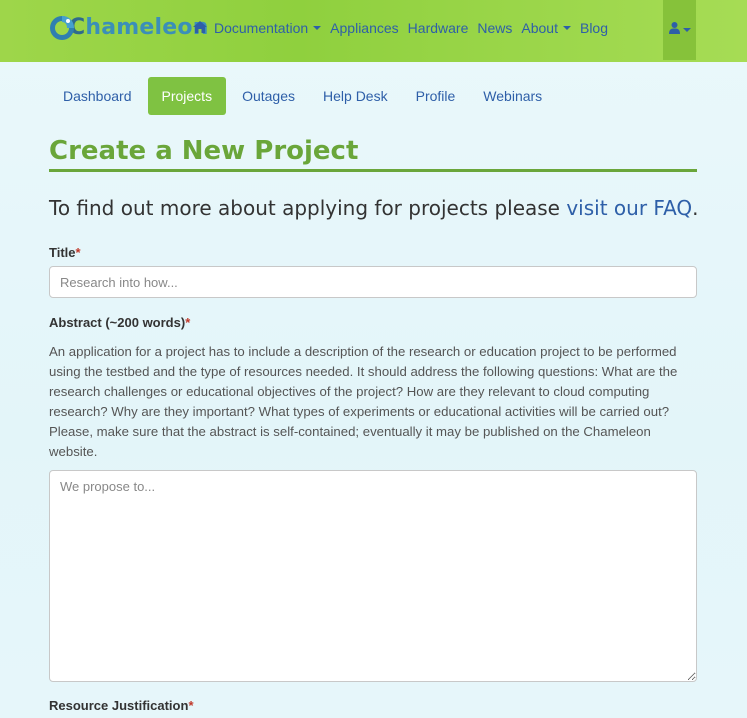 The image size is (747, 718). Describe the element at coordinates (121, 705) in the screenshot. I see `resource-justification-label: Resource Justification*` at that location.